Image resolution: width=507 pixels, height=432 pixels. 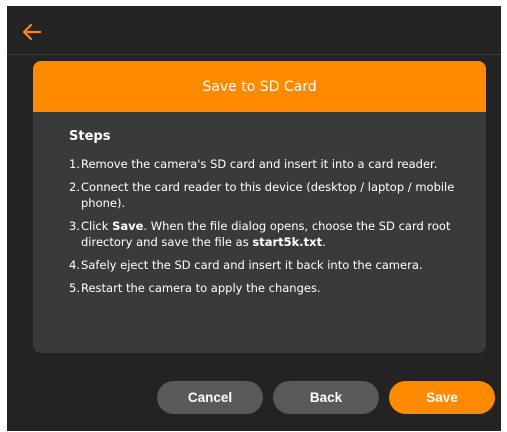 I want to click on save-button: Save, so click(x=442, y=397).